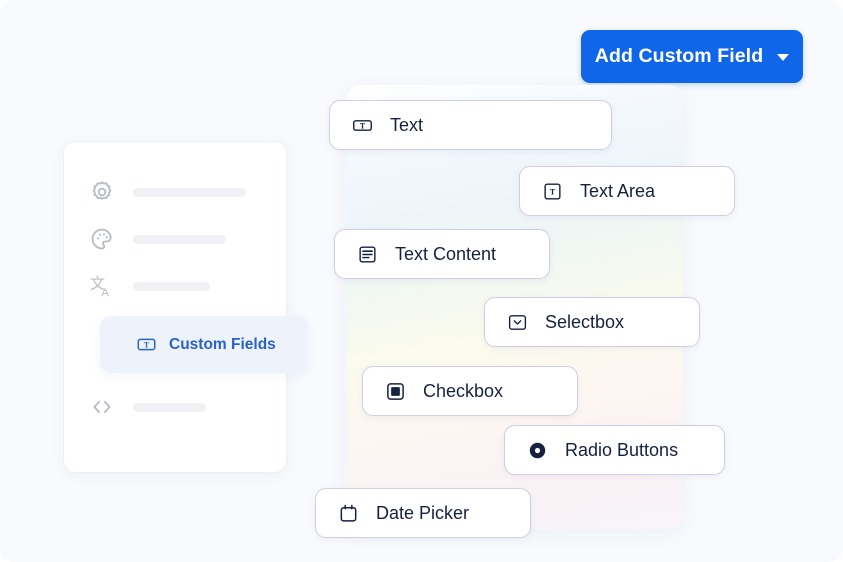 This screenshot has width=843, height=562. What do you see at coordinates (407, 124) in the screenshot?
I see `field-card-text-label: Text` at bounding box center [407, 124].